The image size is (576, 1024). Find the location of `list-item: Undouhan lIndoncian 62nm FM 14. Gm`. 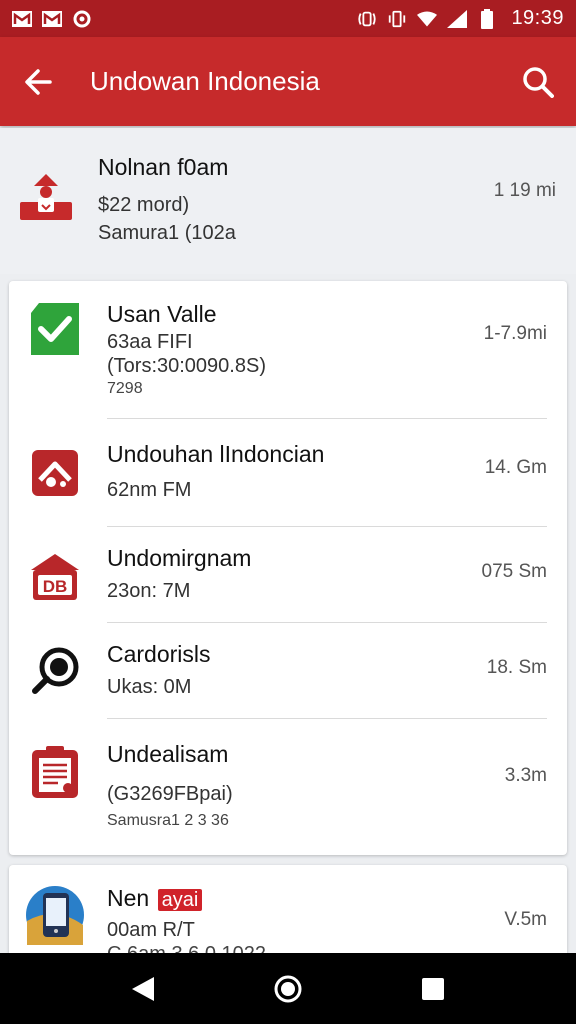

list-item: Undouhan lIndoncian 62nm FM 14. Gm is located at coordinates (288, 473).